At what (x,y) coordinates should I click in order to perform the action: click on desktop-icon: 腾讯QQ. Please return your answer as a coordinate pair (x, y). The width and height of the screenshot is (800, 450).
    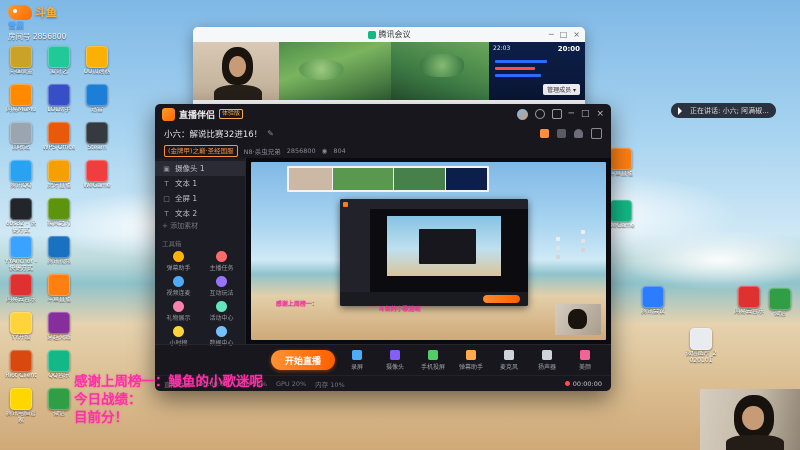
    Looking at the image, I should click on (21, 179).